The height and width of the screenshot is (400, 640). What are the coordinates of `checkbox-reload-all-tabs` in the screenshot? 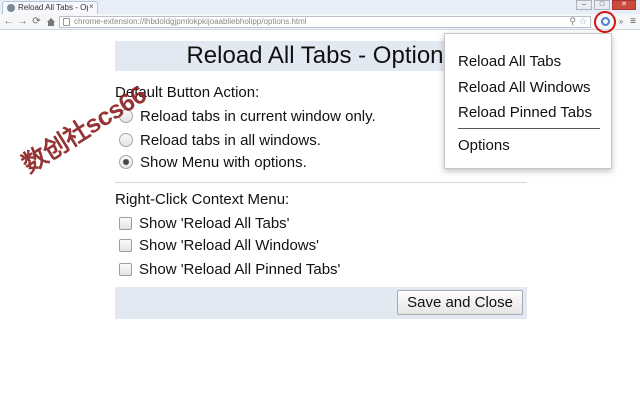 It's located at (125, 223).